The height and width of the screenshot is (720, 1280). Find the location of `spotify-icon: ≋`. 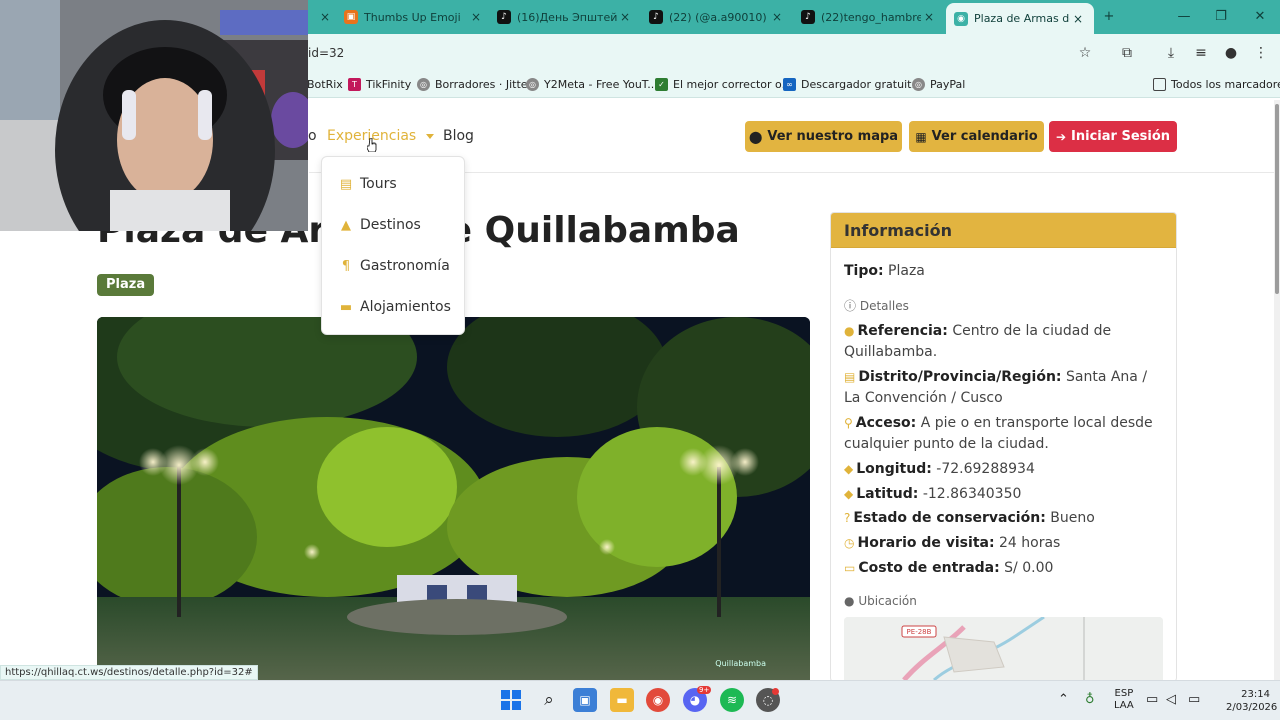

spotify-icon: ≋ is located at coordinates (732, 700).